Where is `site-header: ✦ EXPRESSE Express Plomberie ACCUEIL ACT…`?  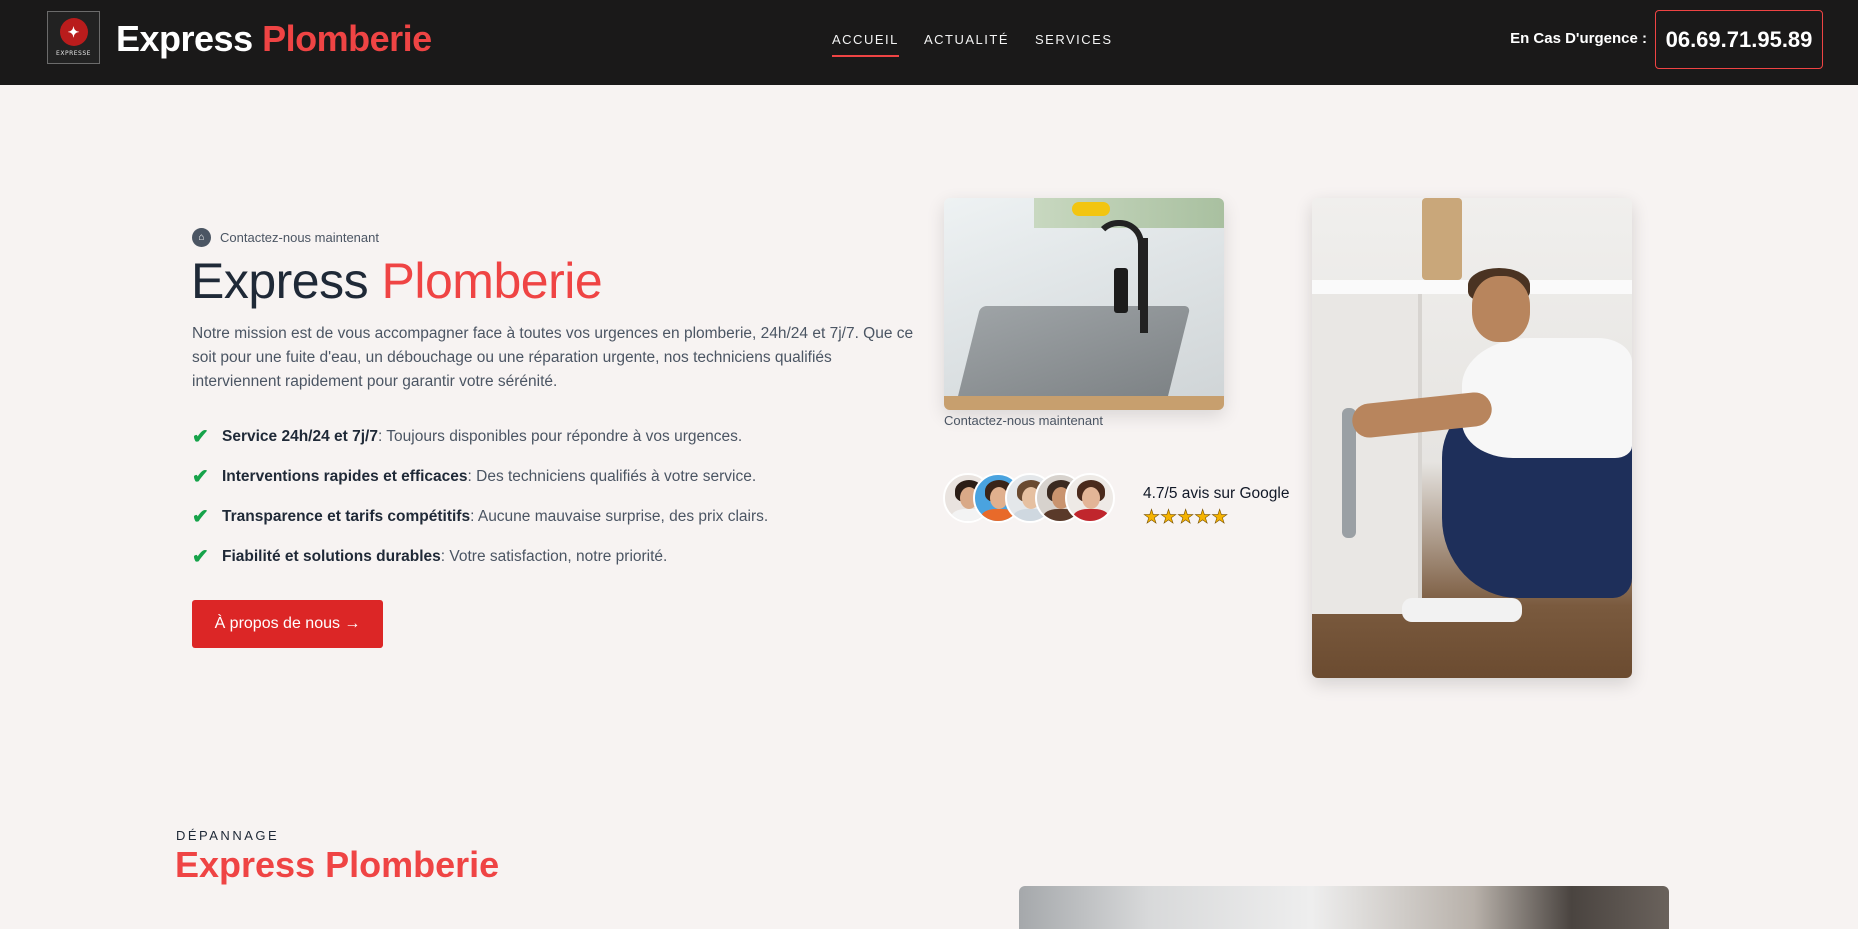 site-header: ✦ EXPRESSE Express Plomberie ACCUEIL ACT… is located at coordinates (929, 42).